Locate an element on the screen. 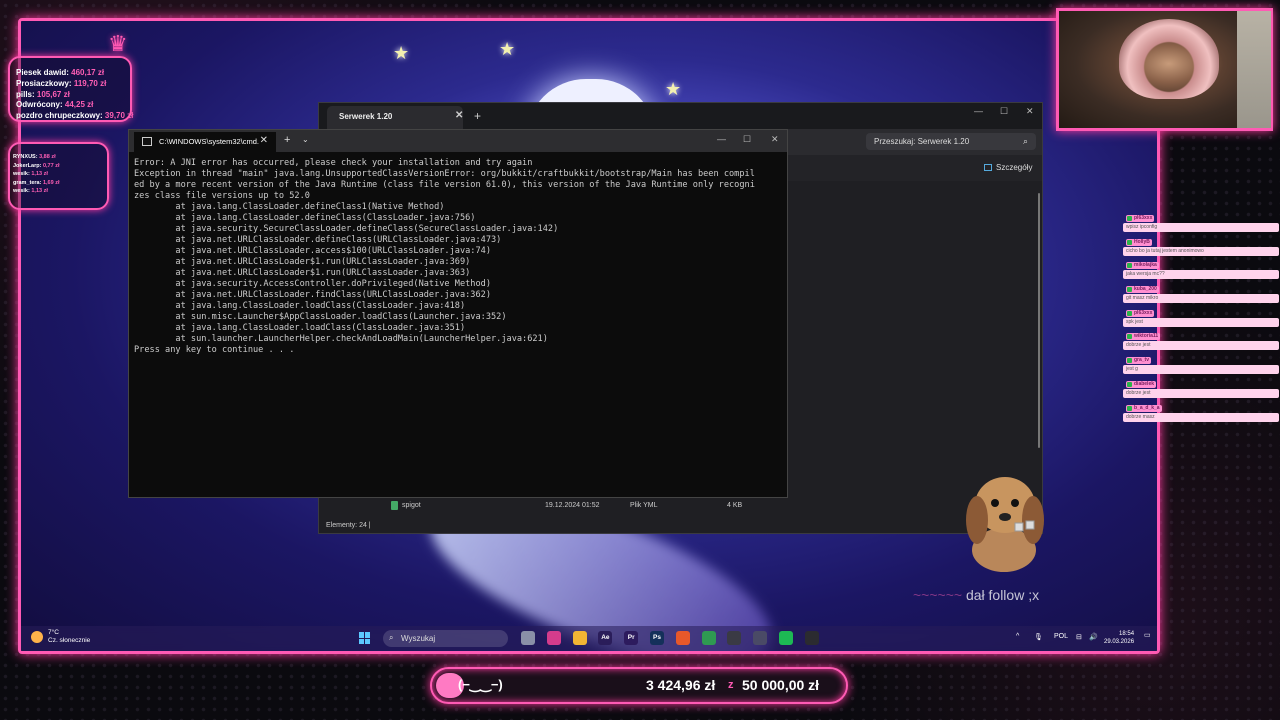  donor-name: pills: is located at coordinates (25, 94).